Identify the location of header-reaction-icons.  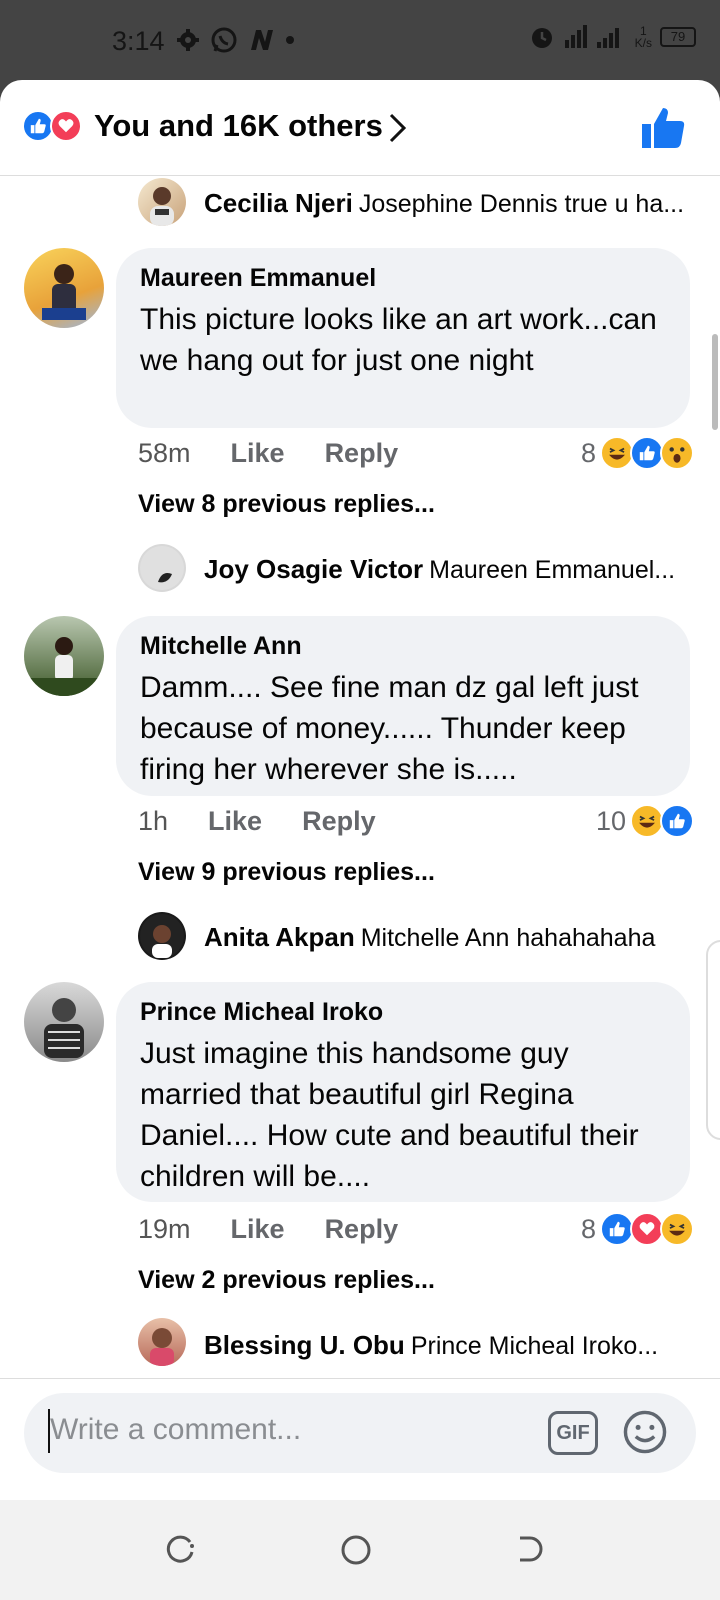
(52, 126).